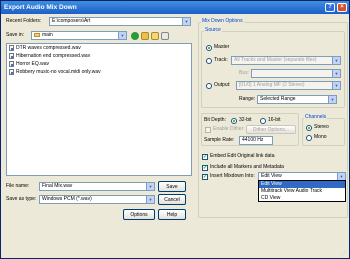  I want to click on stereo-label: Stereo, so click(321, 127).